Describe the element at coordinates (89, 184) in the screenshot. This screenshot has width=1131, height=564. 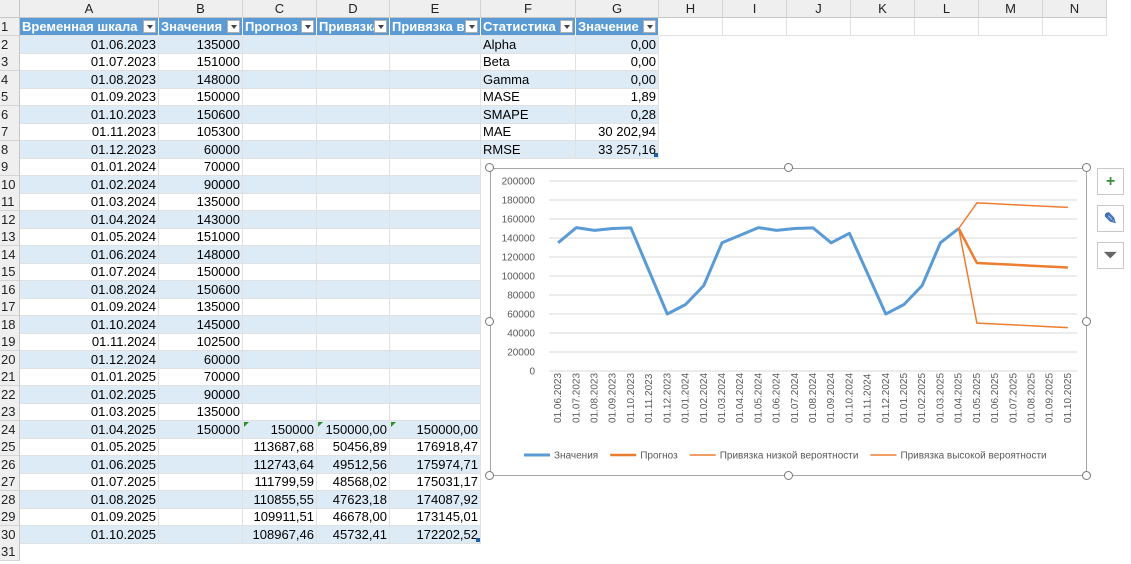
I see `timeline-cell: 01.02.2024` at that location.